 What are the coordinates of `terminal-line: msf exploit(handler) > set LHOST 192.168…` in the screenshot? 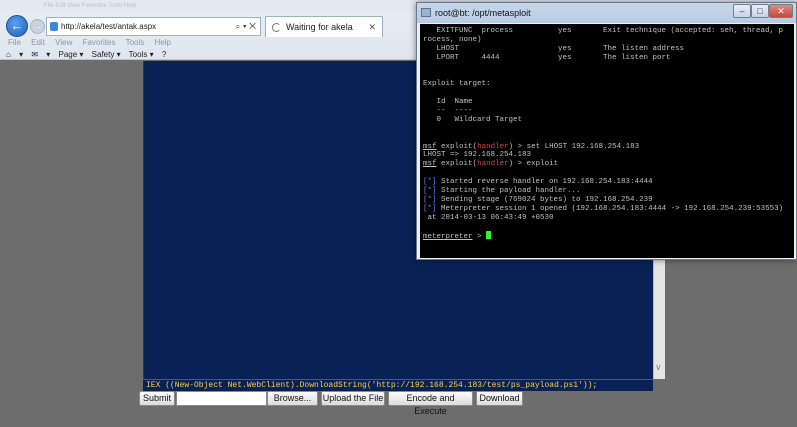 It's located at (531, 146).